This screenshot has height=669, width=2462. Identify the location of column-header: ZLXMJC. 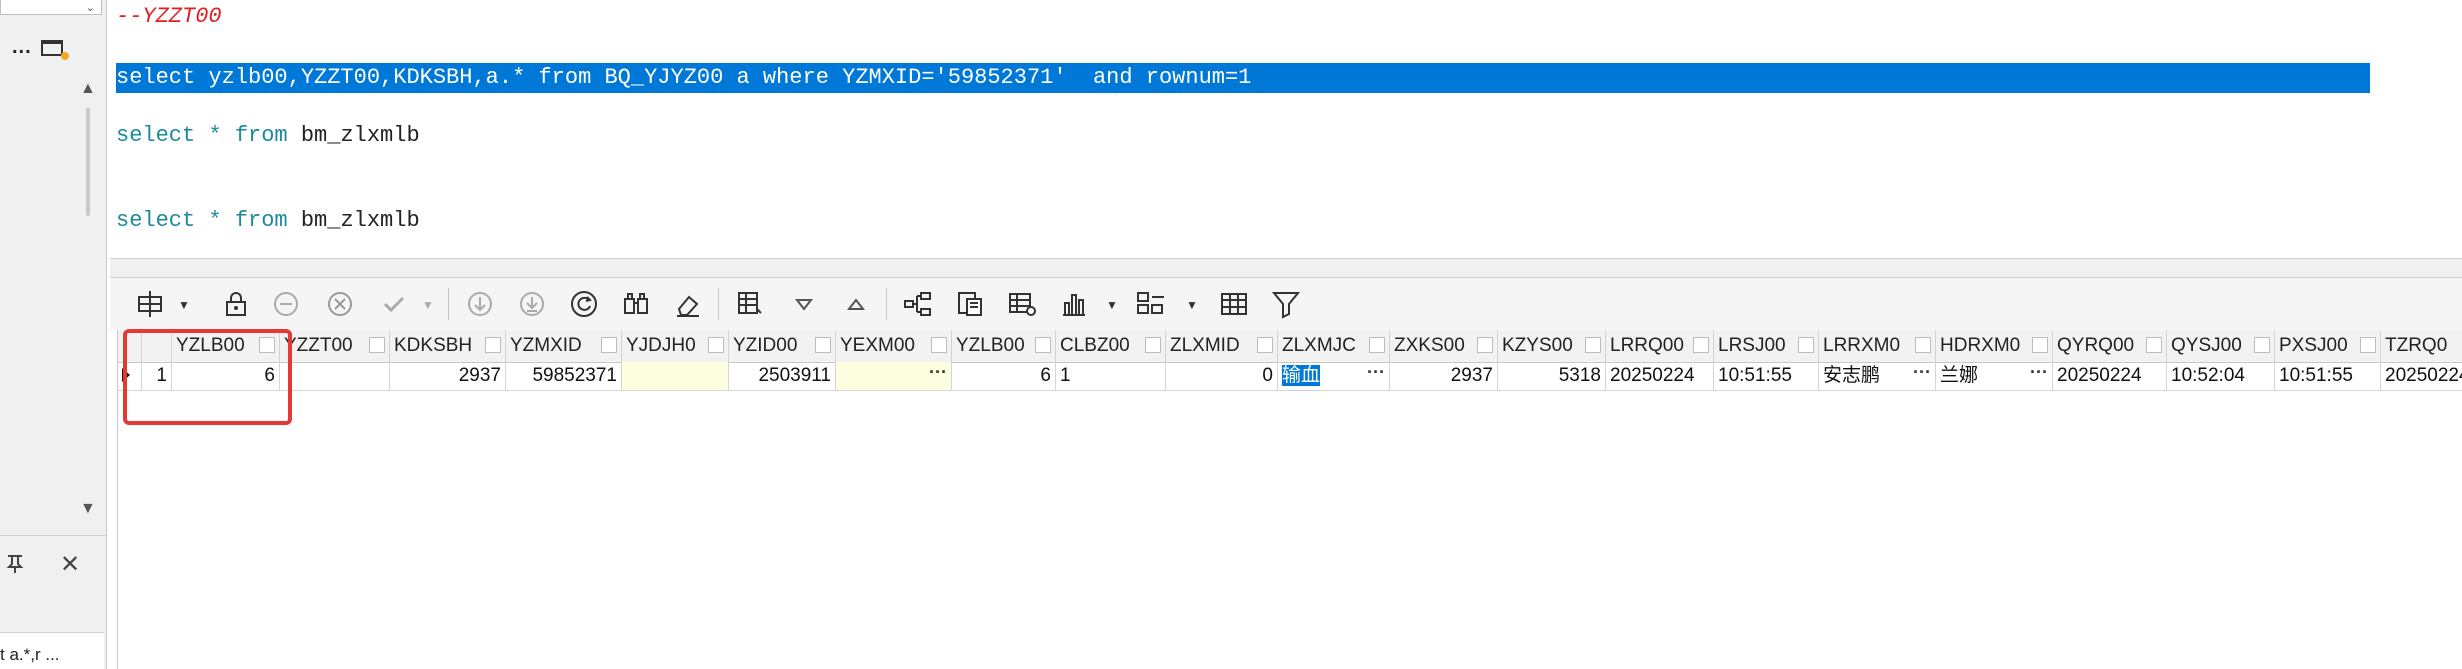
(1334, 346).